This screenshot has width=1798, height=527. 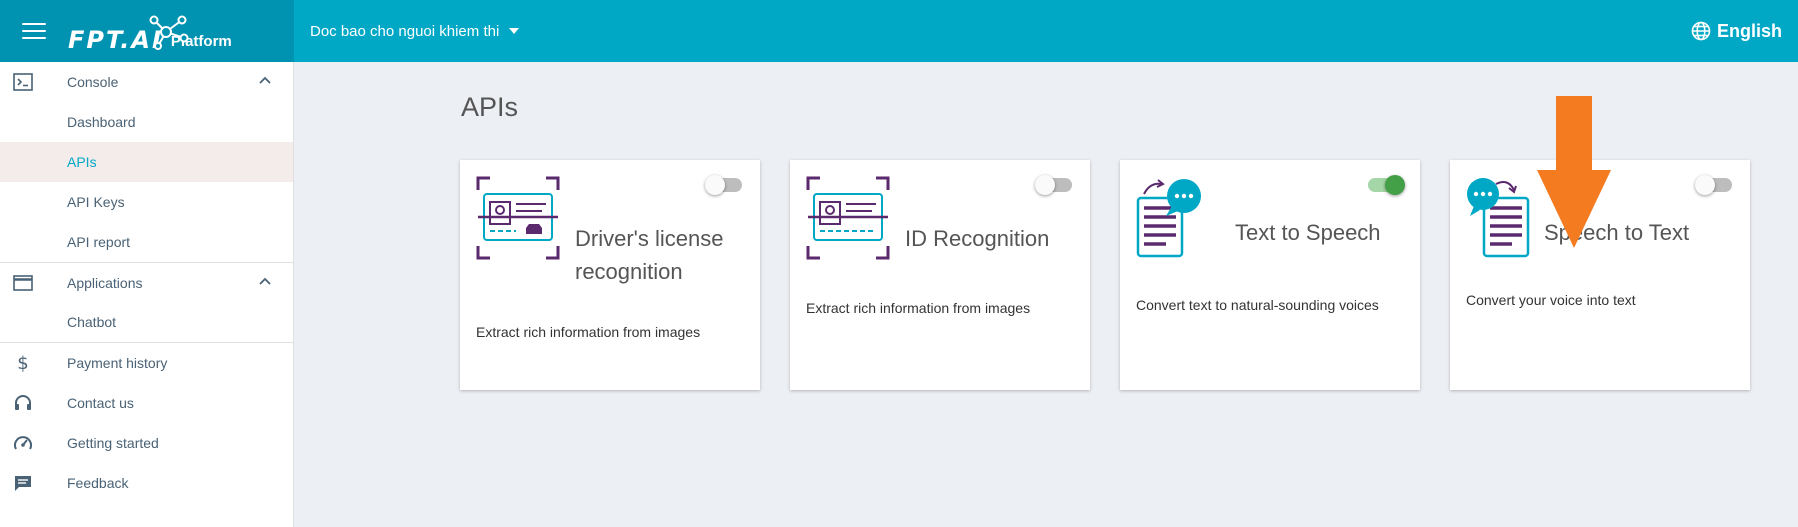 I want to click on card-title: Text to Speech, so click(x=1308, y=232).